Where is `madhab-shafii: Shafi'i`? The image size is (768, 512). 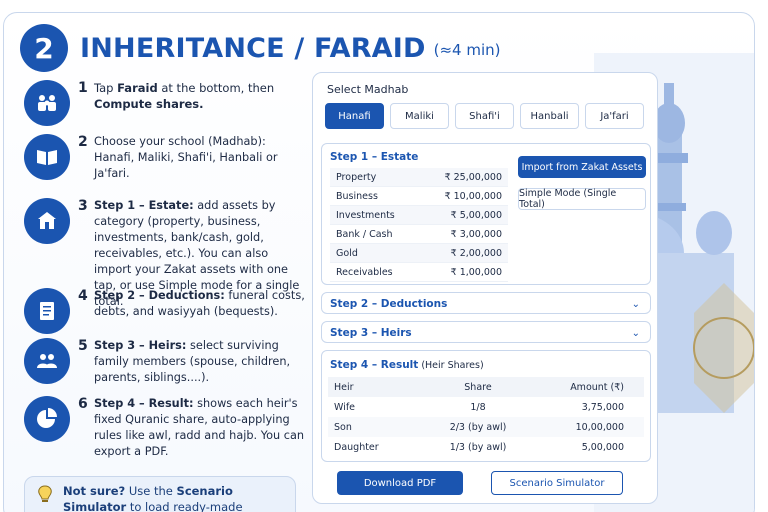 madhab-shafii: Shafi'i is located at coordinates (484, 116).